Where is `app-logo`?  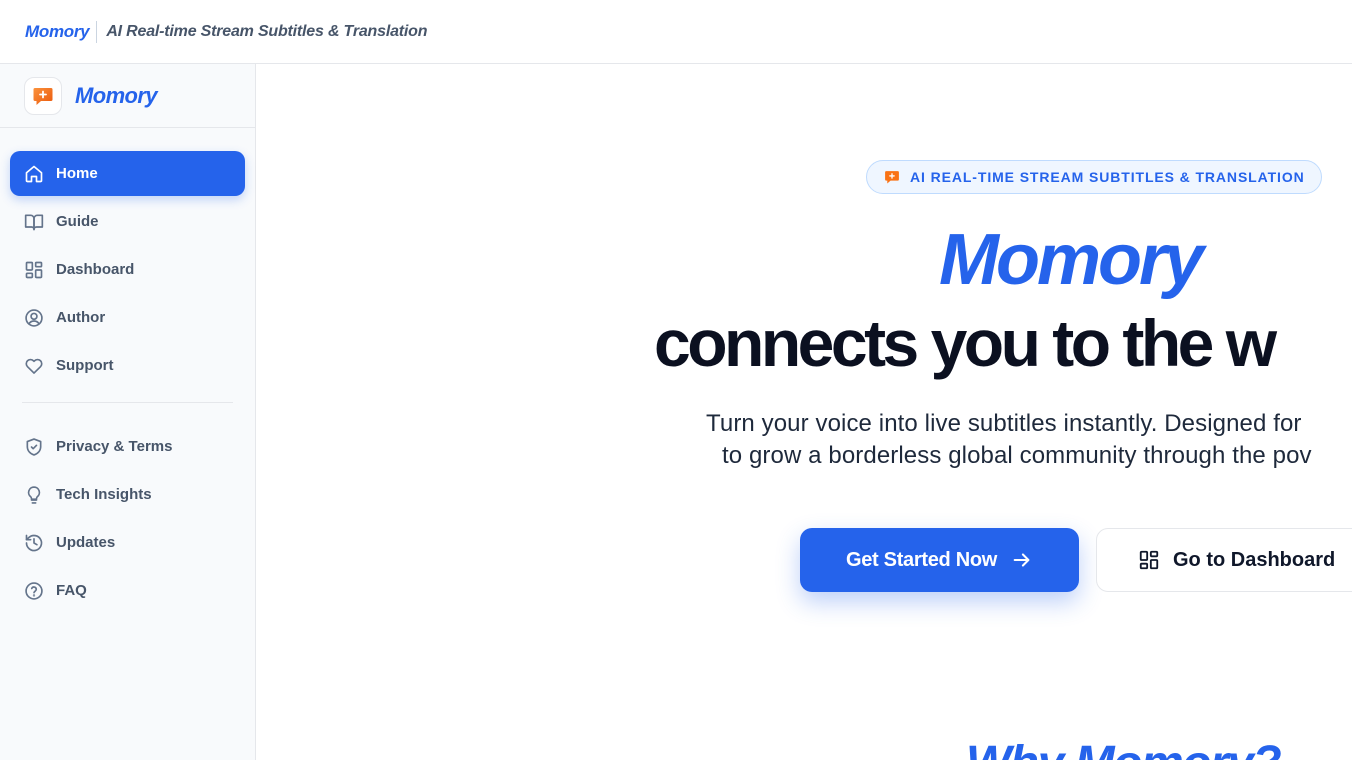 app-logo is located at coordinates (43, 95).